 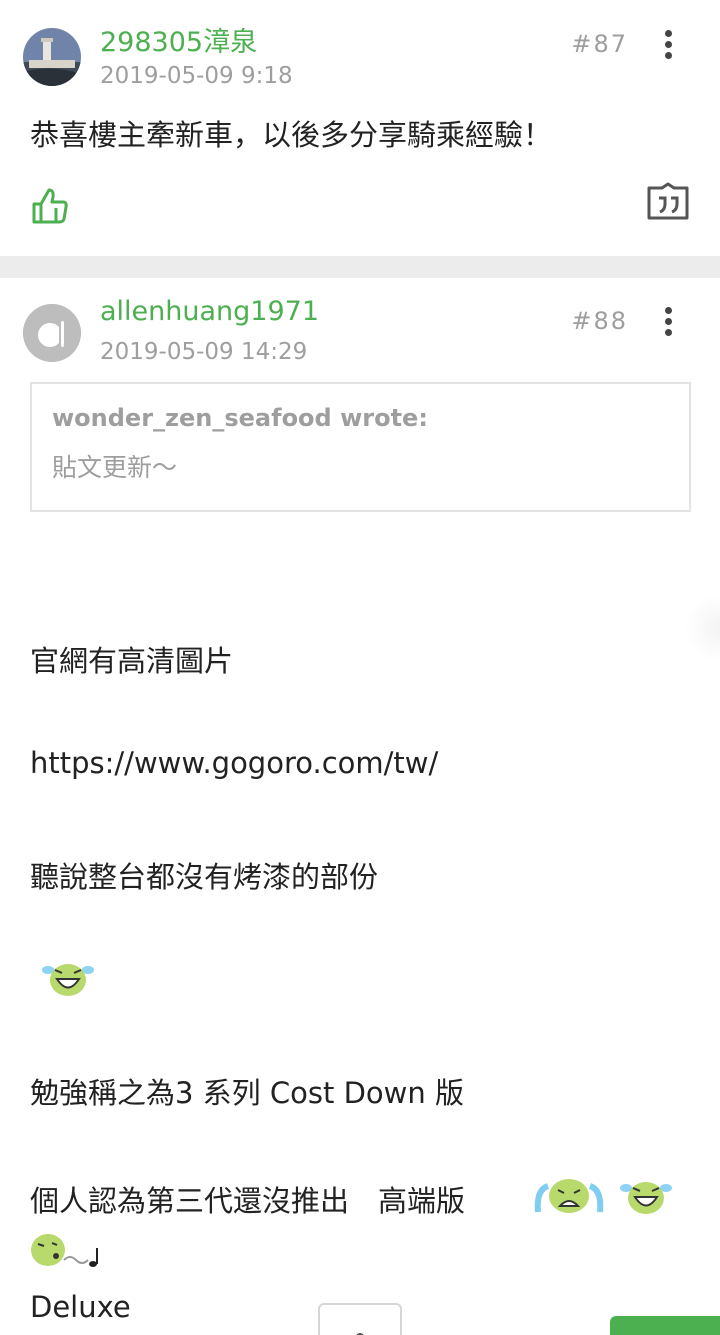 What do you see at coordinates (599, 44) in the screenshot?
I see `post-floor-number: #87` at bounding box center [599, 44].